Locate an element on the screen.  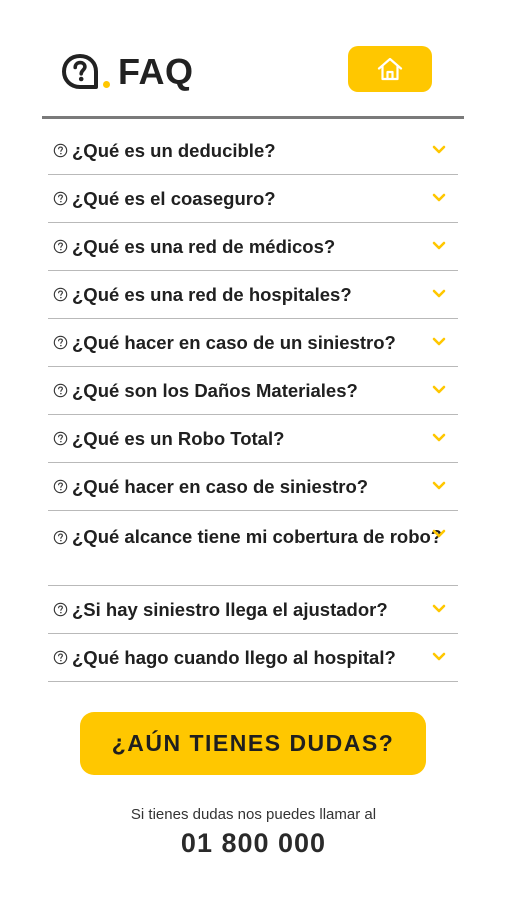
faq-question: ¿Qué hago cuando llego al hospital? is located at coordinates (234, 657).